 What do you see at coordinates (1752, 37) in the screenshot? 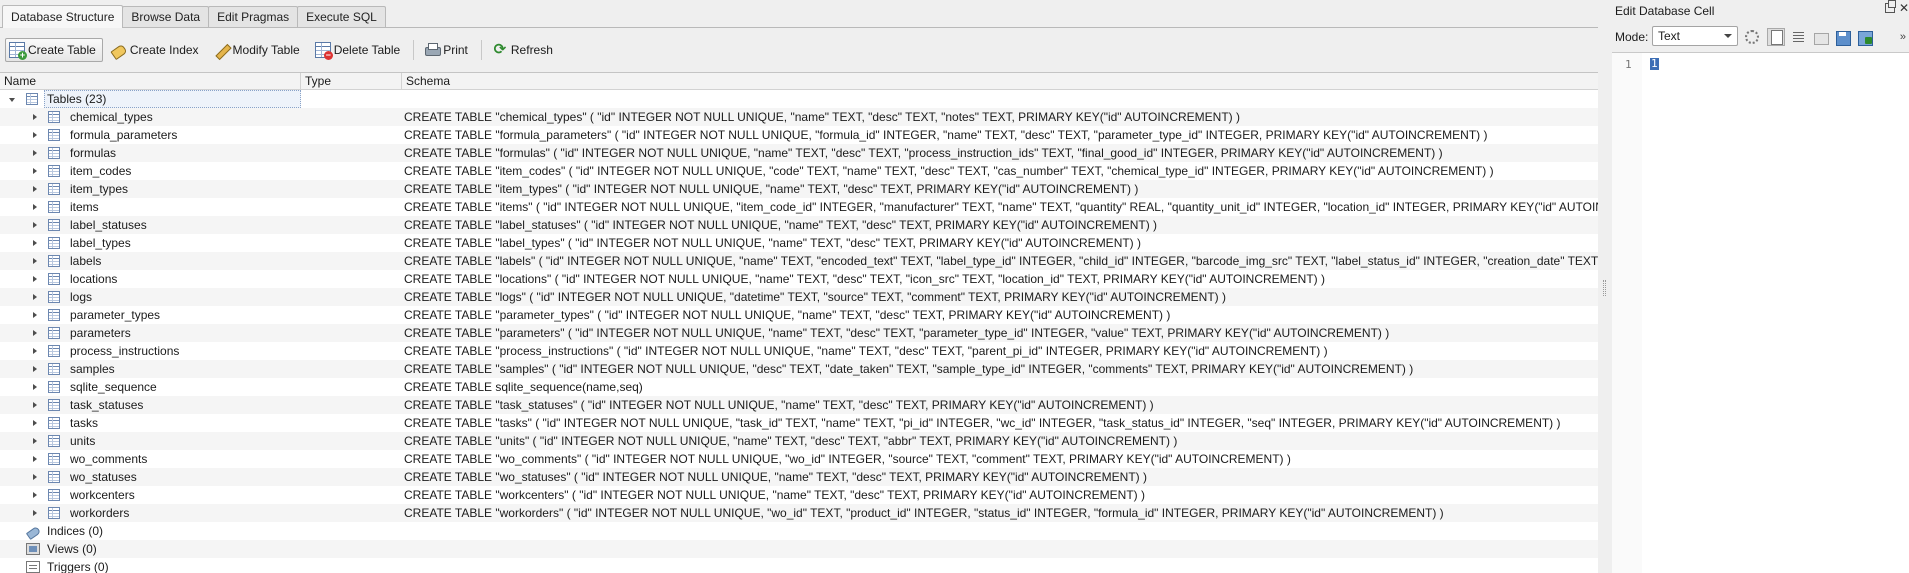
I see `auto-format-gear-icon` at bounding box center [1752, 37].